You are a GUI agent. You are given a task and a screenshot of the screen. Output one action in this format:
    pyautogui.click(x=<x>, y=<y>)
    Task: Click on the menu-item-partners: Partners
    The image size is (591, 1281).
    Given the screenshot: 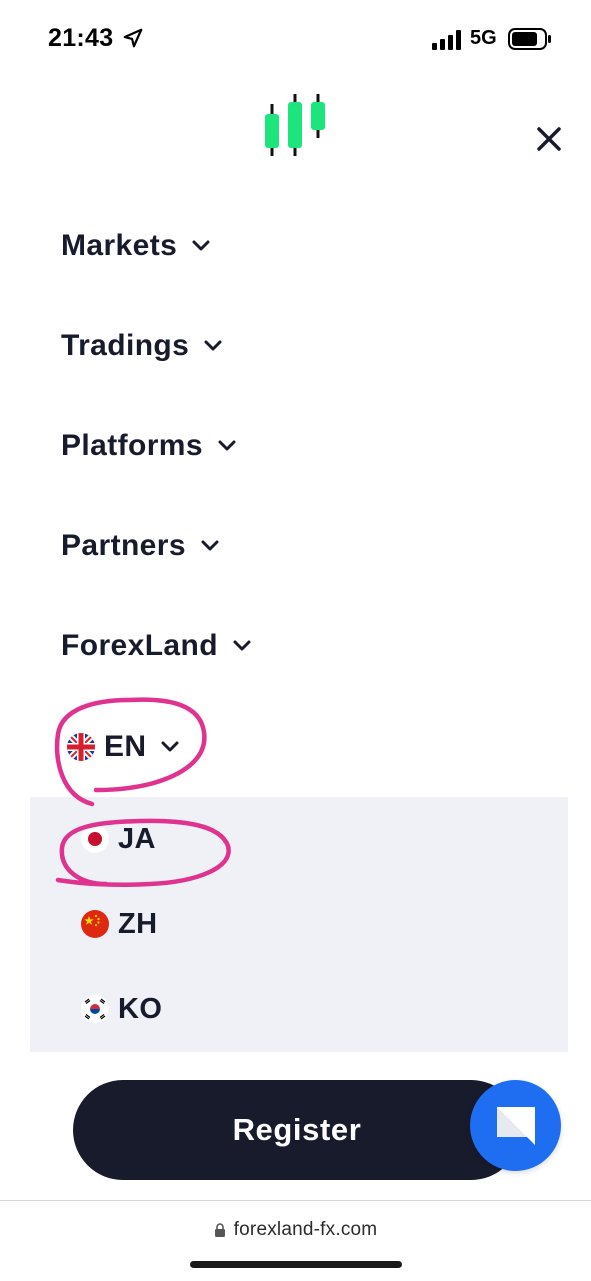 What is the action you would take?
    pyautogui.click(x=140, y=546)
    